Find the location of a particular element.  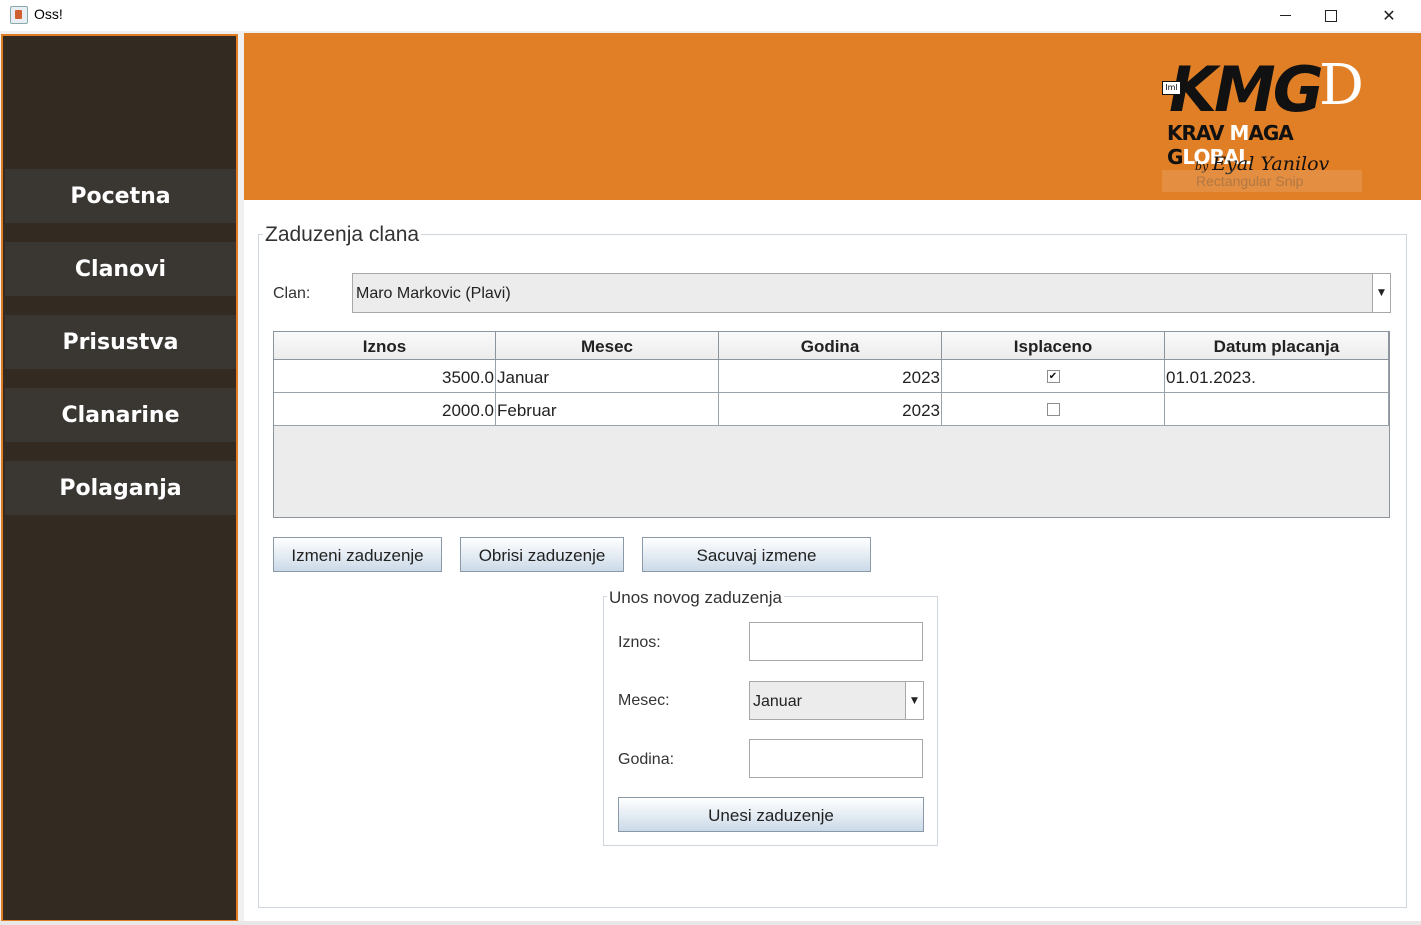

minimize-icon is located at coordinates (1285, 15).